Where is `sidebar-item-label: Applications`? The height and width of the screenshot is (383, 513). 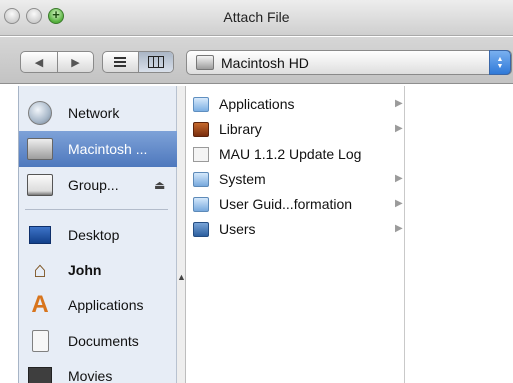 sidebar-item-label: Applications is located at coordinates (106, 305).